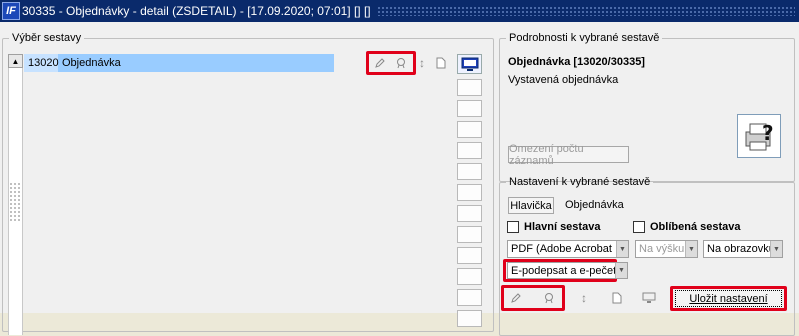  I want to click on main-report-label: Hlavní sestava, so click(562, 227).